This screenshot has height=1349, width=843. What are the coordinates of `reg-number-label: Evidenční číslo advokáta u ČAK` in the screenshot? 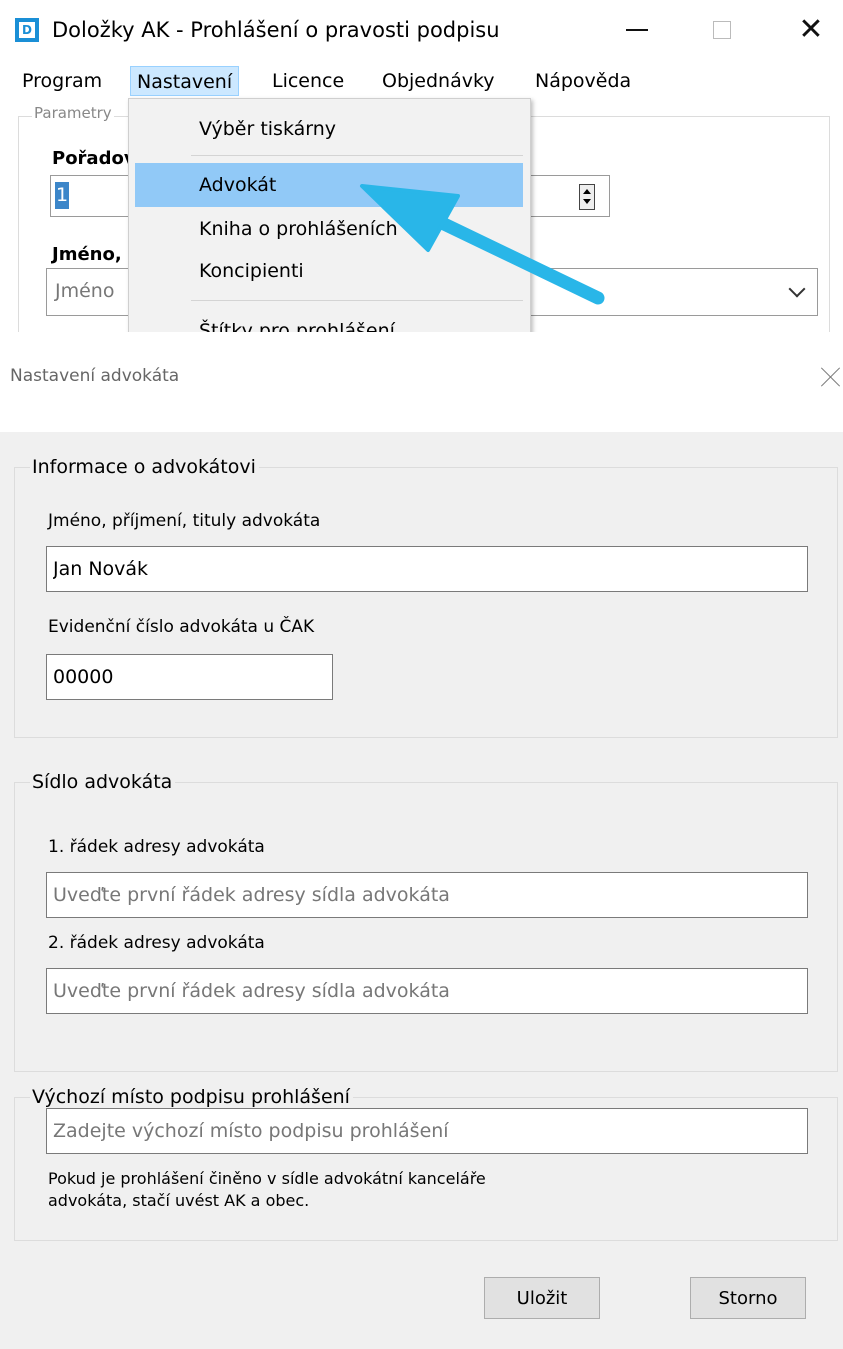 It's located at (181, 627).